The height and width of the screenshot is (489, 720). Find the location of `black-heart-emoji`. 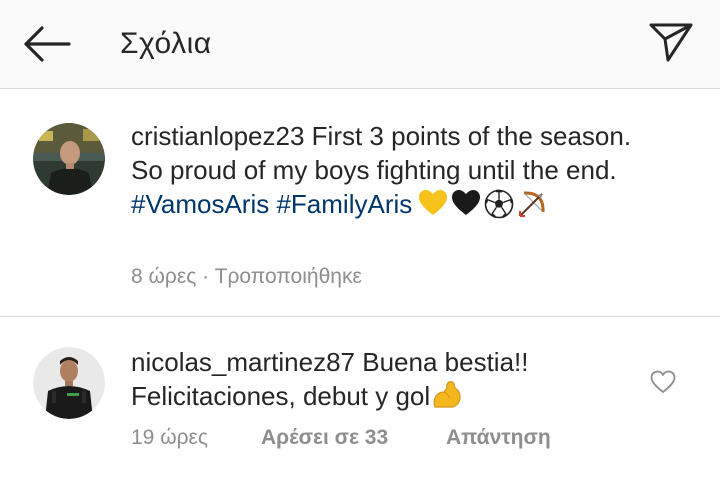

black-heart-emoji is located at coordinates (466, 202).